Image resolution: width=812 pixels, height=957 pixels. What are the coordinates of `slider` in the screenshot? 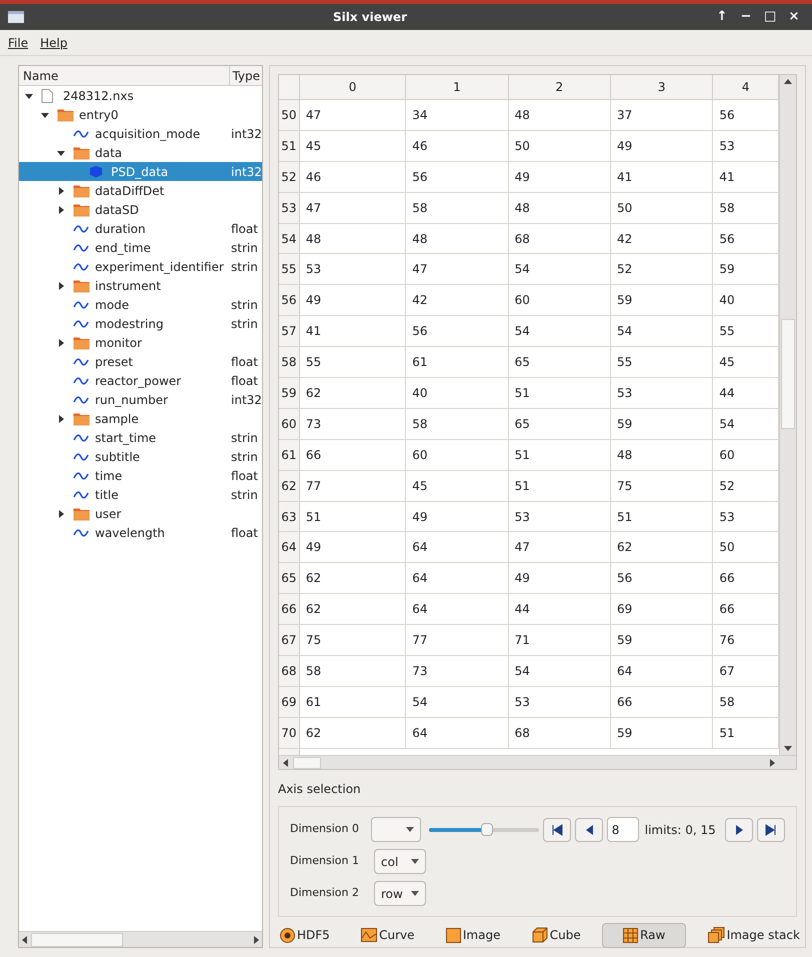 It's located at (484, 829).